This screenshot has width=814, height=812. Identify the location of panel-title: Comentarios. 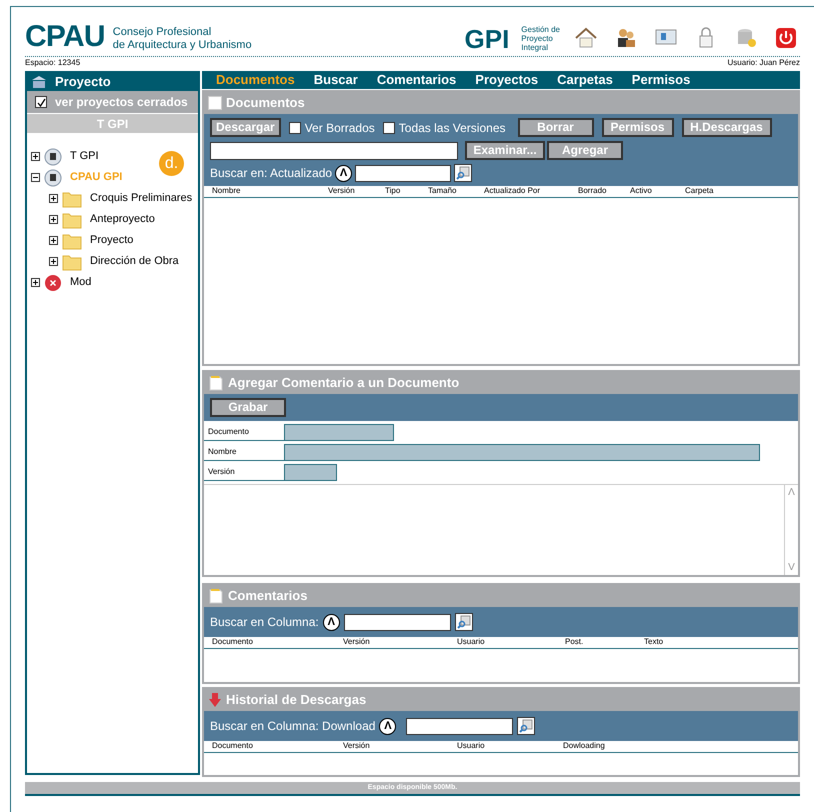
(268, 596).